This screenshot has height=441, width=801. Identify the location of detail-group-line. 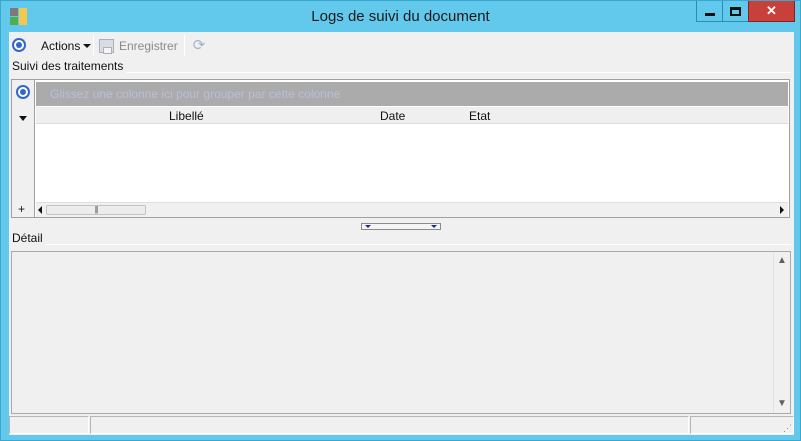
(401, 244).